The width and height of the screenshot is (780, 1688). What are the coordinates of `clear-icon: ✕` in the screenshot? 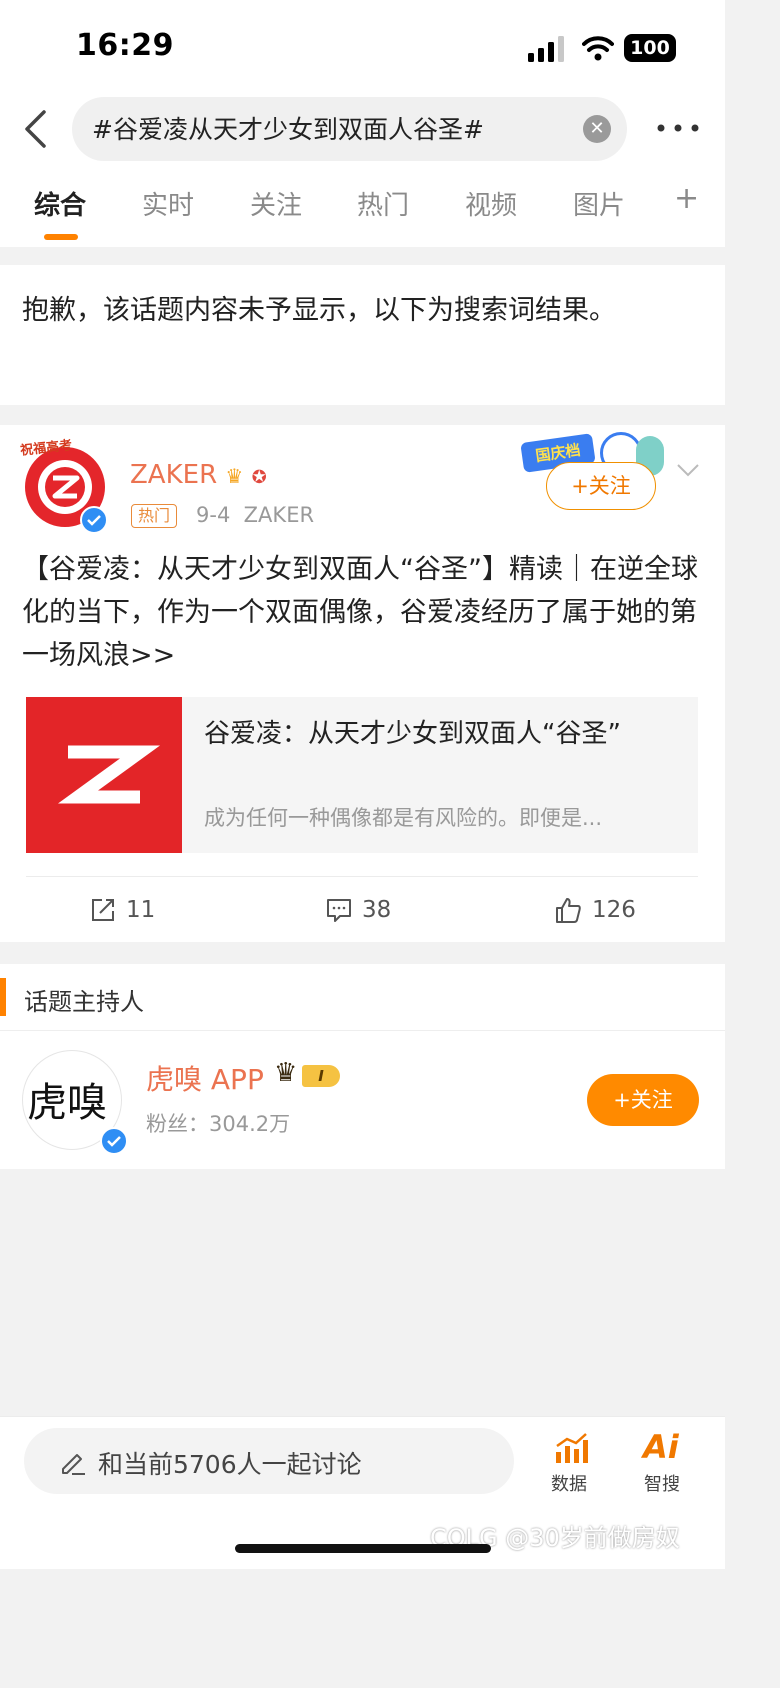 It's located at (597, 129).